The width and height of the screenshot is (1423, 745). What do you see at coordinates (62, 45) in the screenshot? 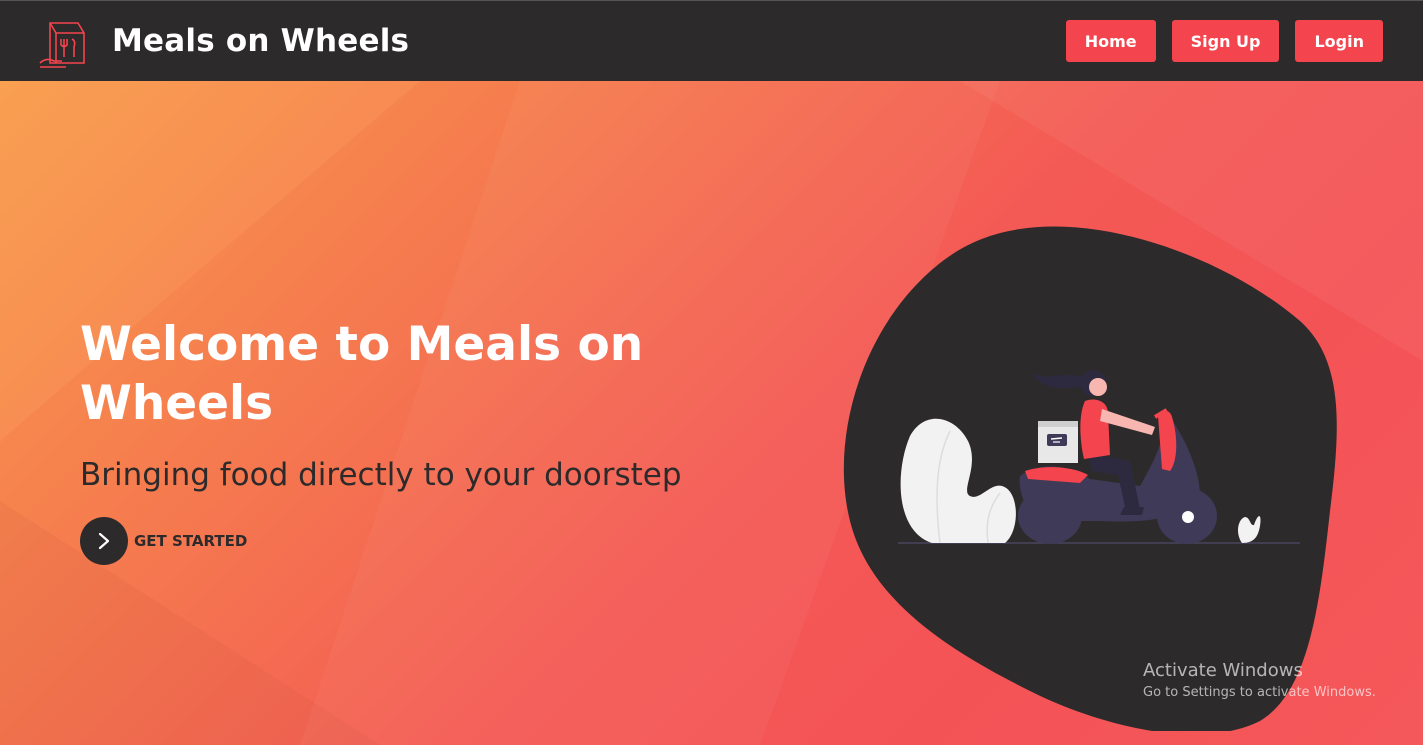
I see `food-bag-logo-icon` at bounding box center [62, 45].